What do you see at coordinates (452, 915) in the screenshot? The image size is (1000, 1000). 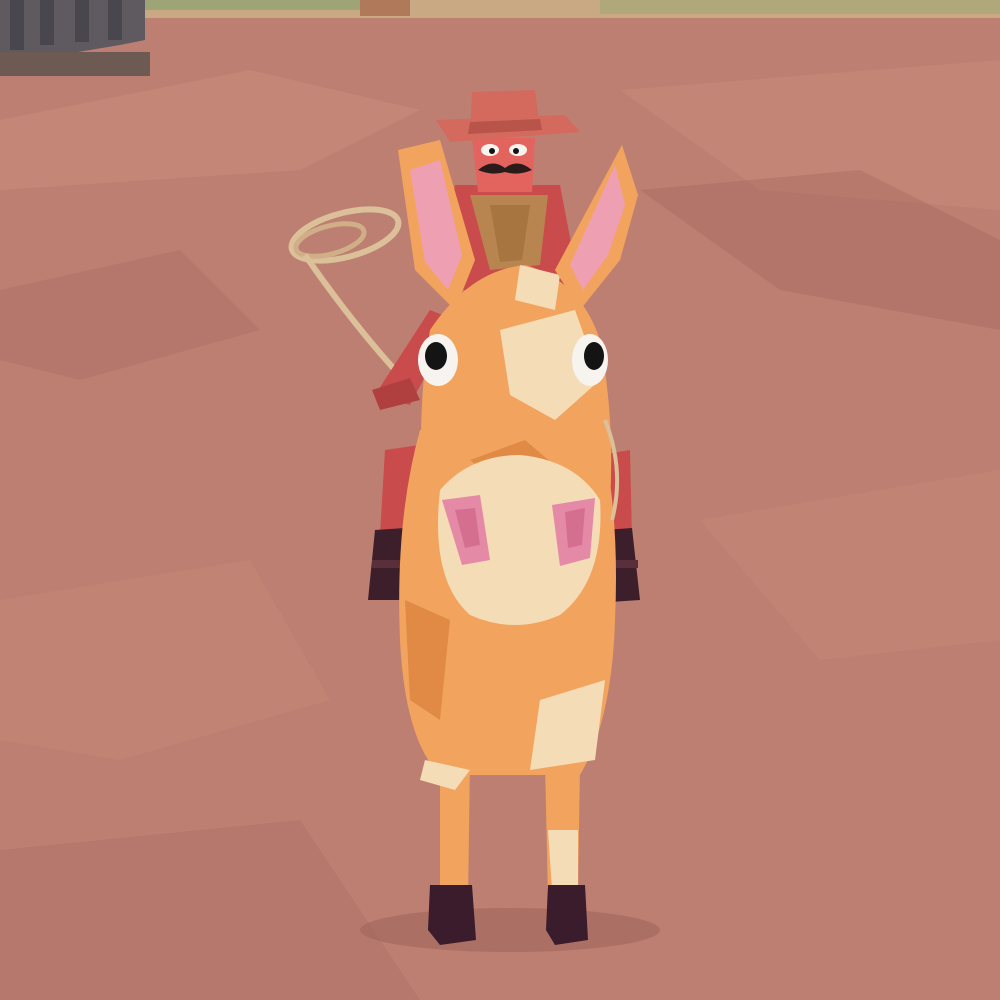 I see `left-hoof` at bounding box center [452, 915].